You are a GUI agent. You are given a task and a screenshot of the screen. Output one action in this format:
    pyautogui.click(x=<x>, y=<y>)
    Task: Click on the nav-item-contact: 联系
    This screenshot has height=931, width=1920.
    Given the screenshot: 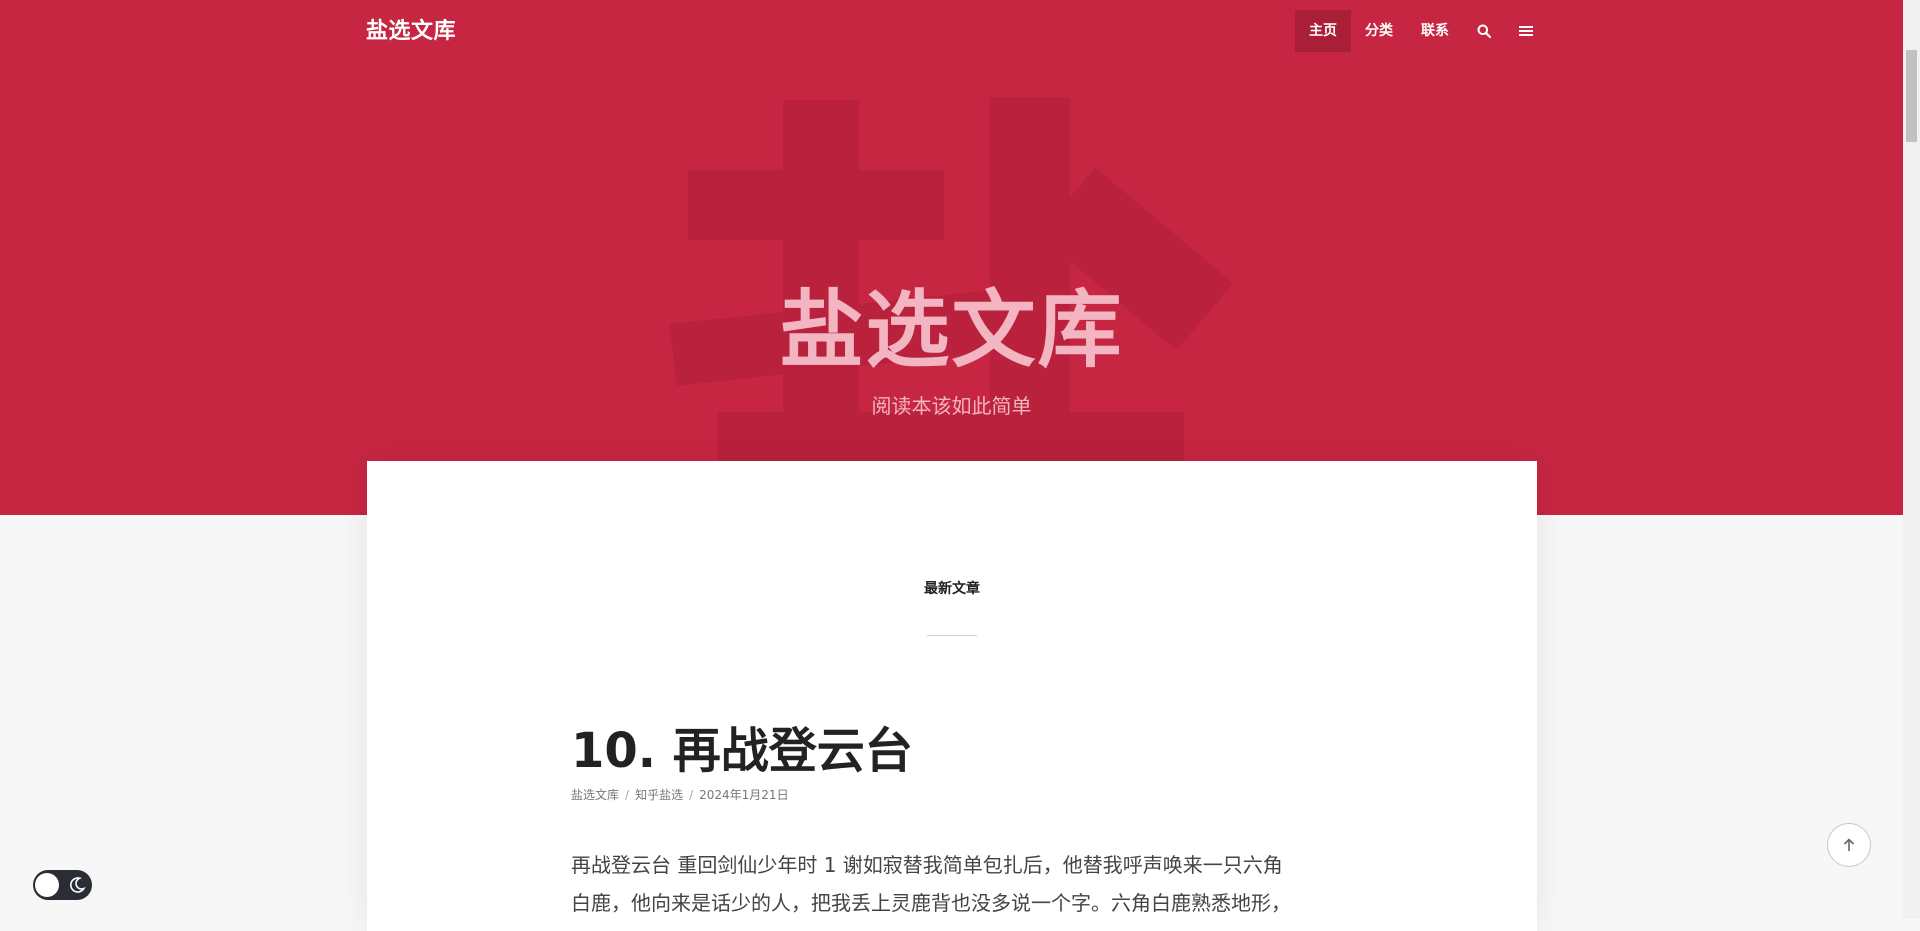 What is the action you would take?
    pyautogui.click(x=1435, y=31)
    